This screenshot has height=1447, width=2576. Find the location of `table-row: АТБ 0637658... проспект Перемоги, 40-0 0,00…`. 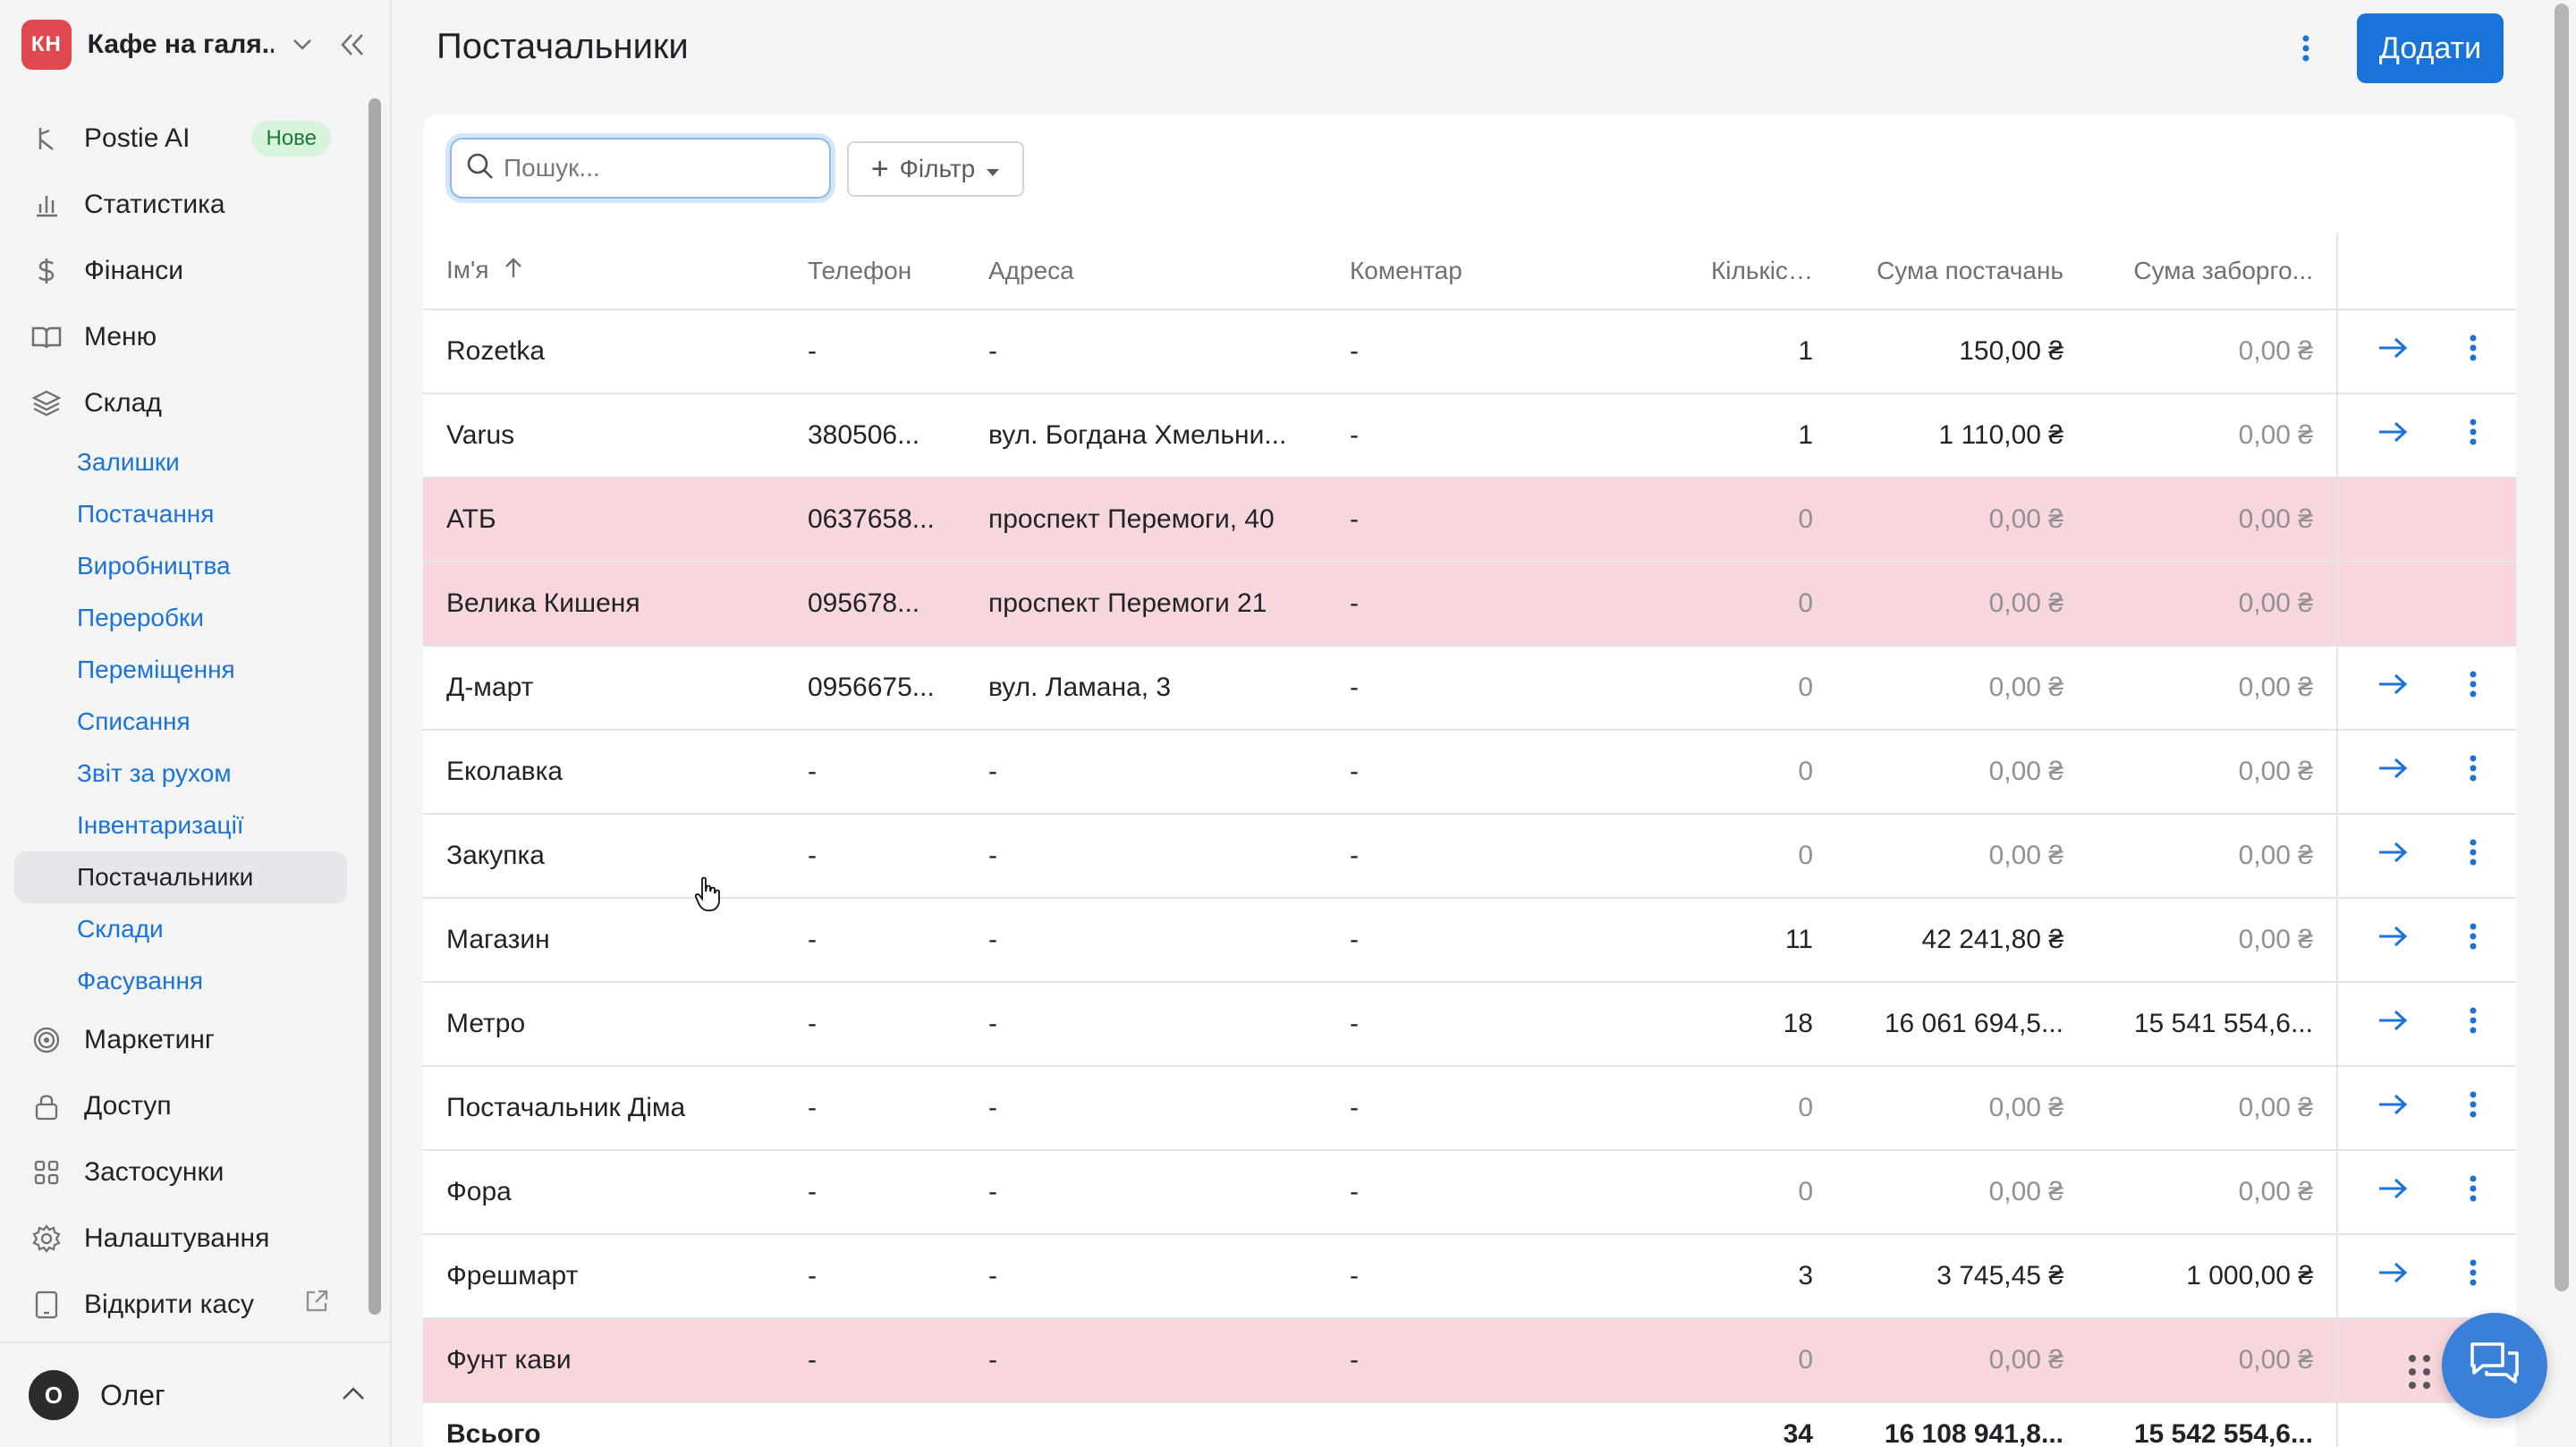

table-row: АТБ 0637658... проспект Перемоги, 40-0 0,00… is located at coordinates (1469, 520).